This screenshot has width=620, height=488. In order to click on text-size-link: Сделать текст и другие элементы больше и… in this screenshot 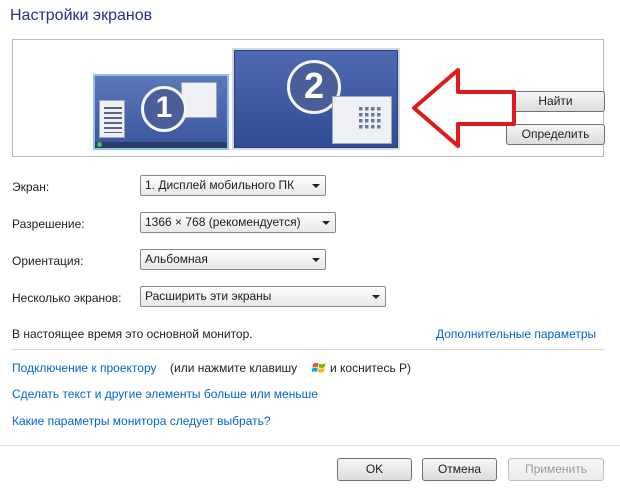, I will do `click(165, 394)`.